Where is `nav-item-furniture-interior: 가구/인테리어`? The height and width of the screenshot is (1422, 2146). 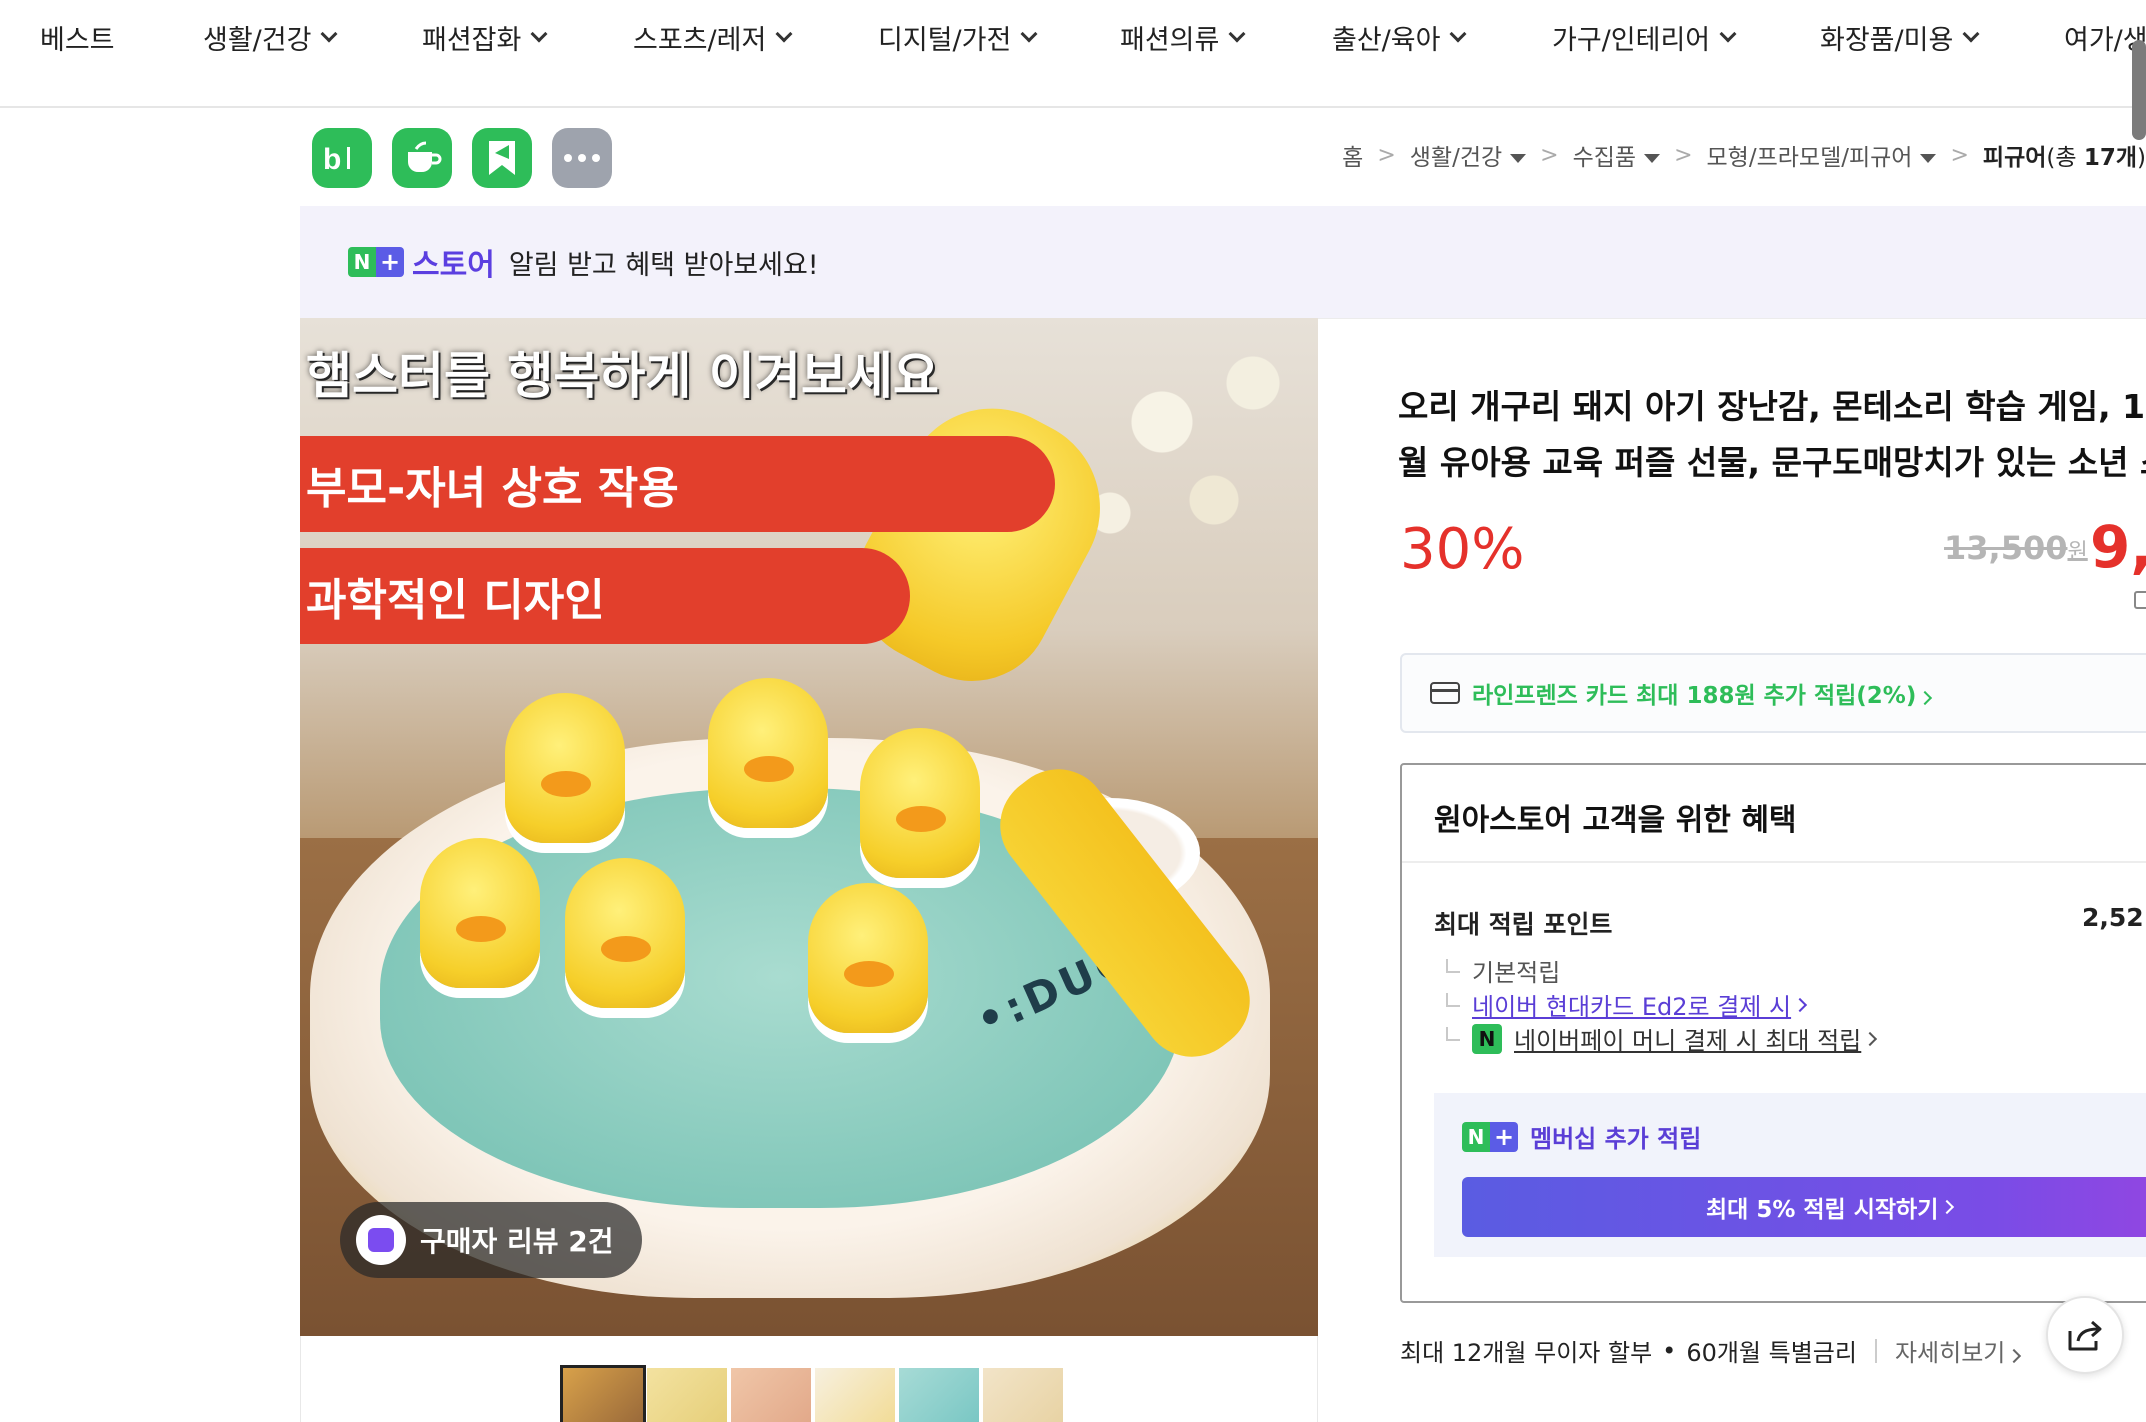 nav-item-furniture-interior: 가구/인테리어 is located at coordinates (1644, 37).